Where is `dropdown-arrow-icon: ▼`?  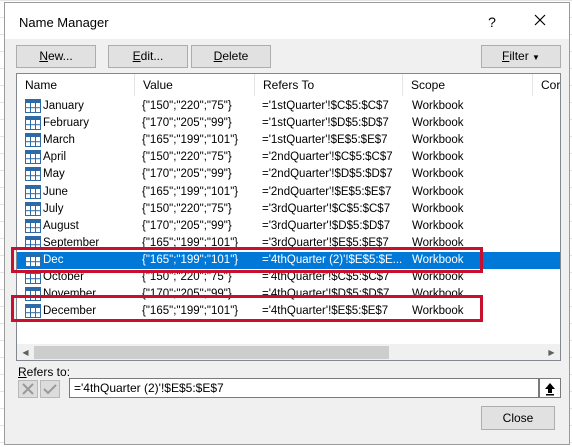
dropdown-arrow-icon: ▼ is located at coordinates (536, 57).